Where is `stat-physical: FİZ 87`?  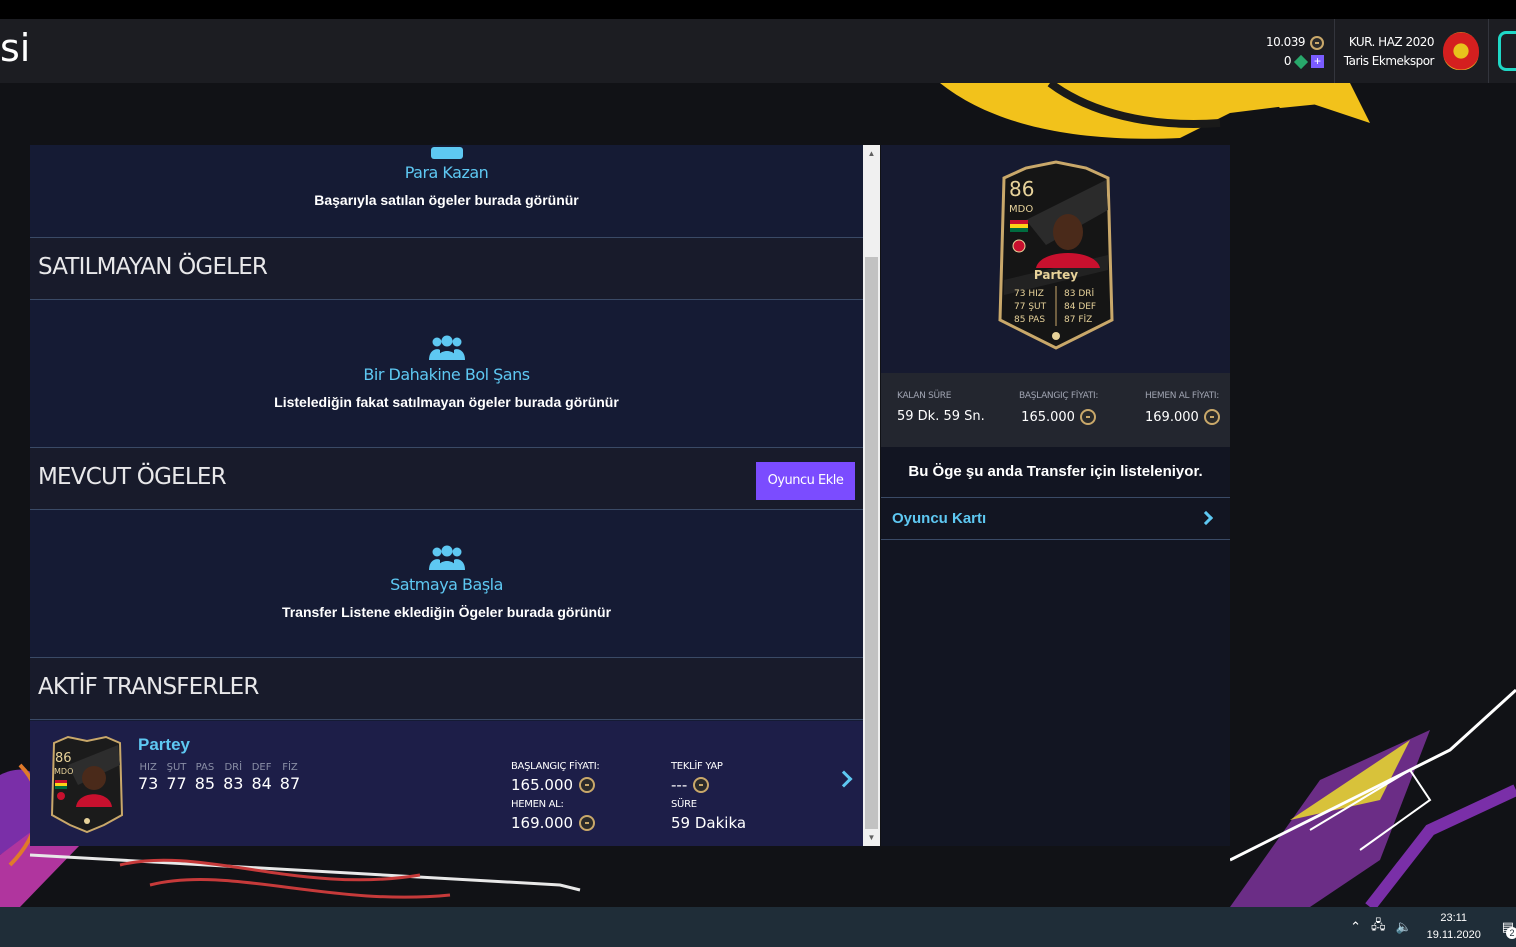 stat-physical: FİZ 87 is located at coordinates (290, 777).